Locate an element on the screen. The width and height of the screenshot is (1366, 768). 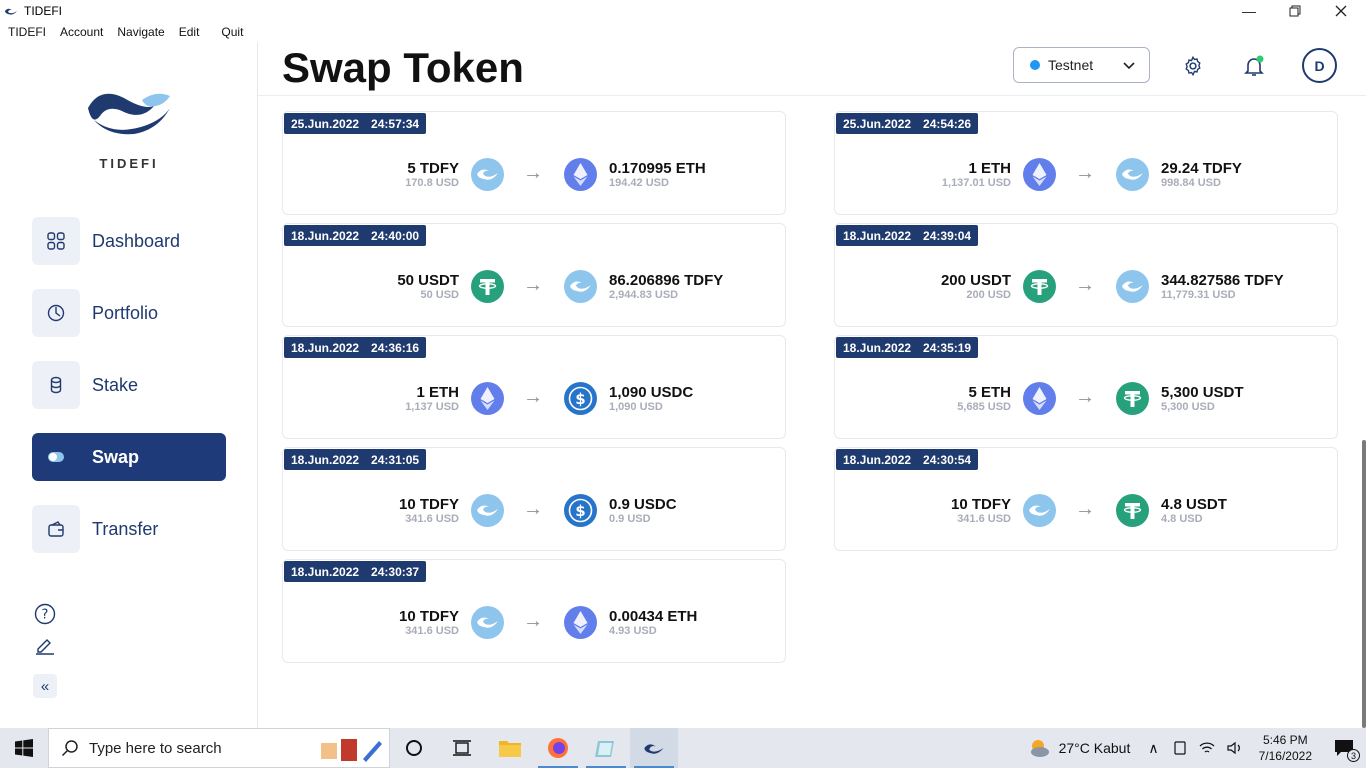
help-button: ? is located at coordinates (45, 614).